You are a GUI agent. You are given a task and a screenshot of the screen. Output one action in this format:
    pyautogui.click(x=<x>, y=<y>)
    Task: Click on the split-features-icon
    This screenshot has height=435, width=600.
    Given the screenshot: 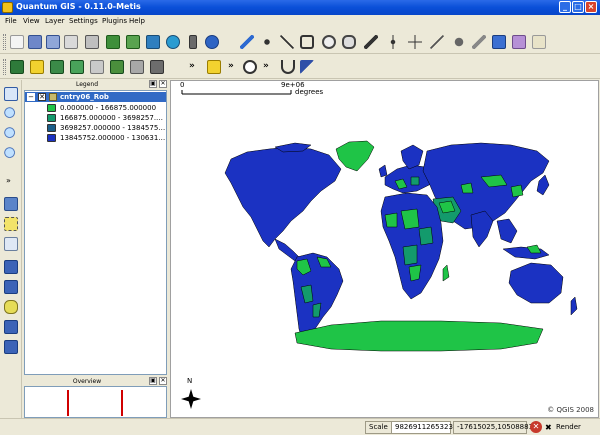 What is the action you would take?
    pyautogui.click(x=371, y=42)
    